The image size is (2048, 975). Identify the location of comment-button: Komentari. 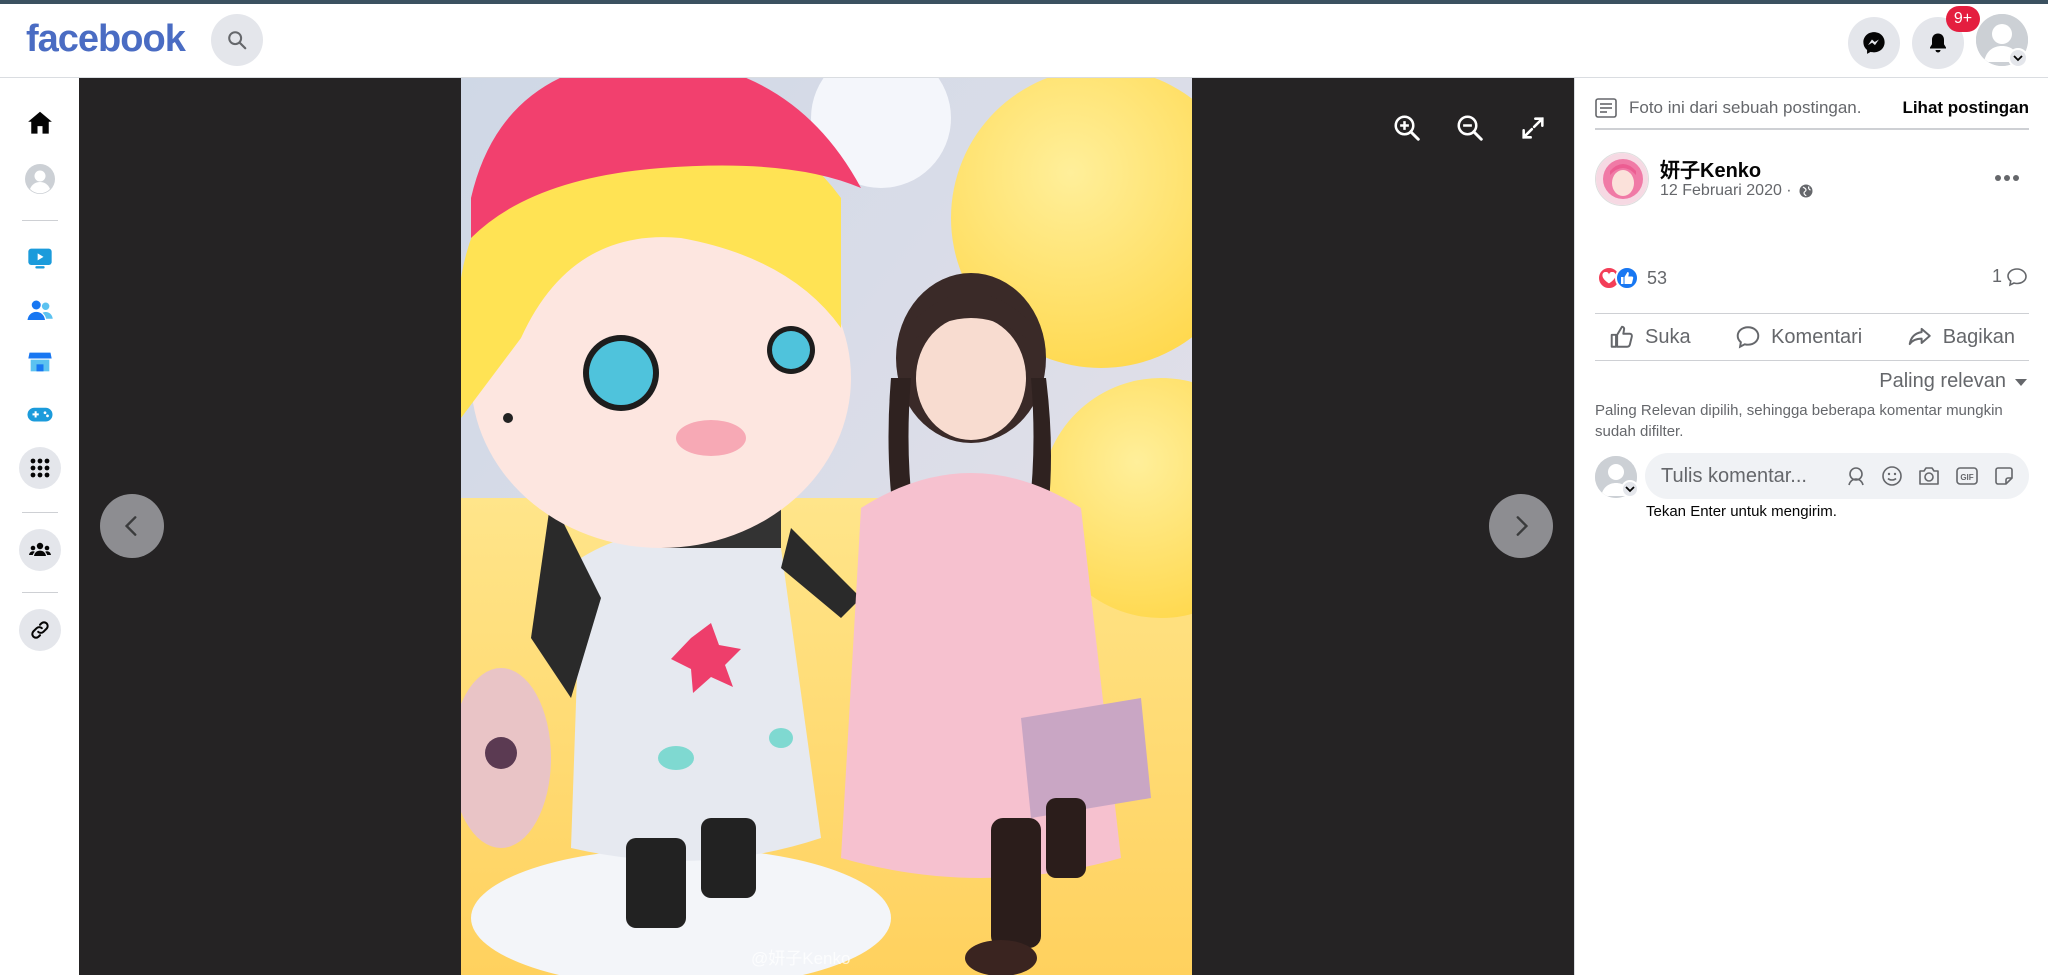
(1798, 337).